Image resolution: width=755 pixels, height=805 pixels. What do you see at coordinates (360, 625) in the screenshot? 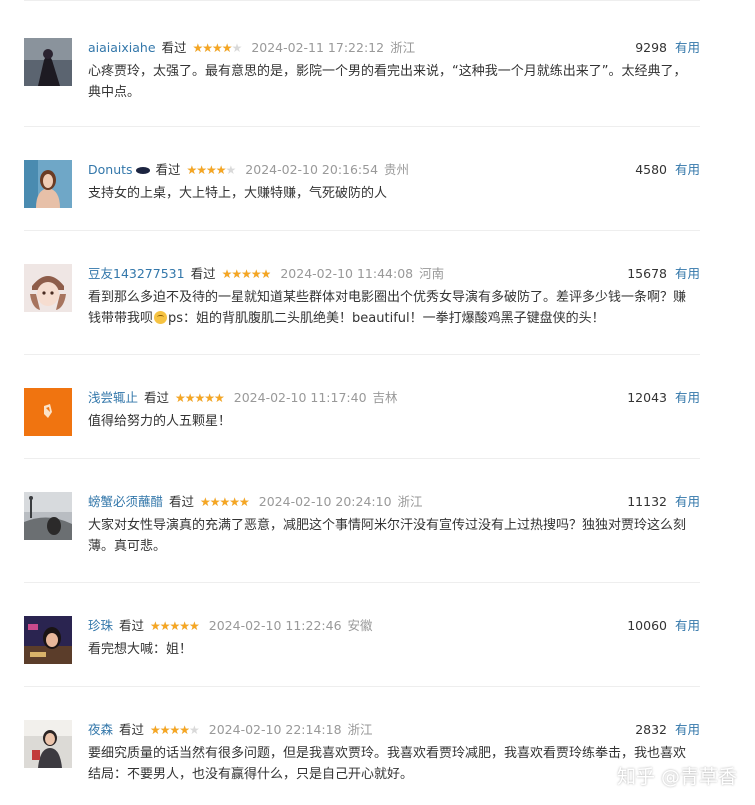
I see `comment-location: 安徽` at bounding box center [360, 625].